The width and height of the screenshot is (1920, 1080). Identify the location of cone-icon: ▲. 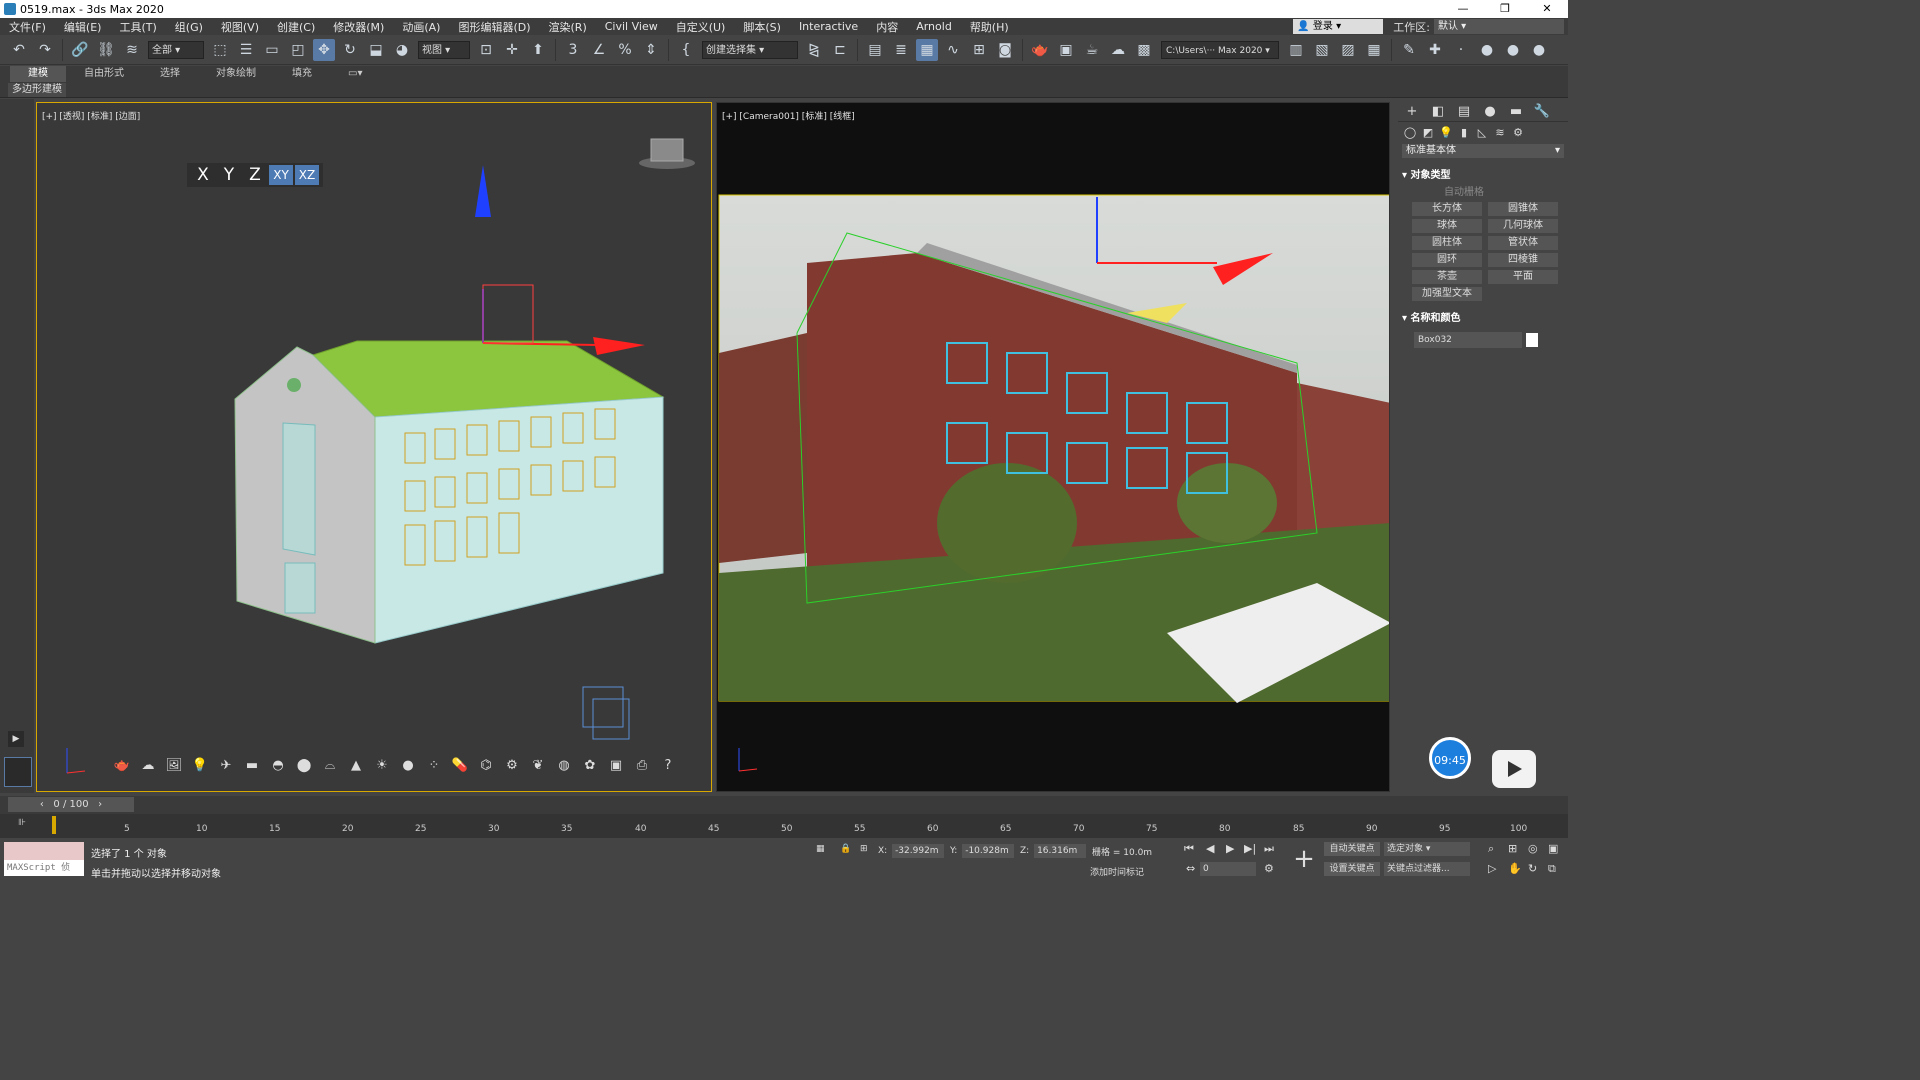
(356, 765).